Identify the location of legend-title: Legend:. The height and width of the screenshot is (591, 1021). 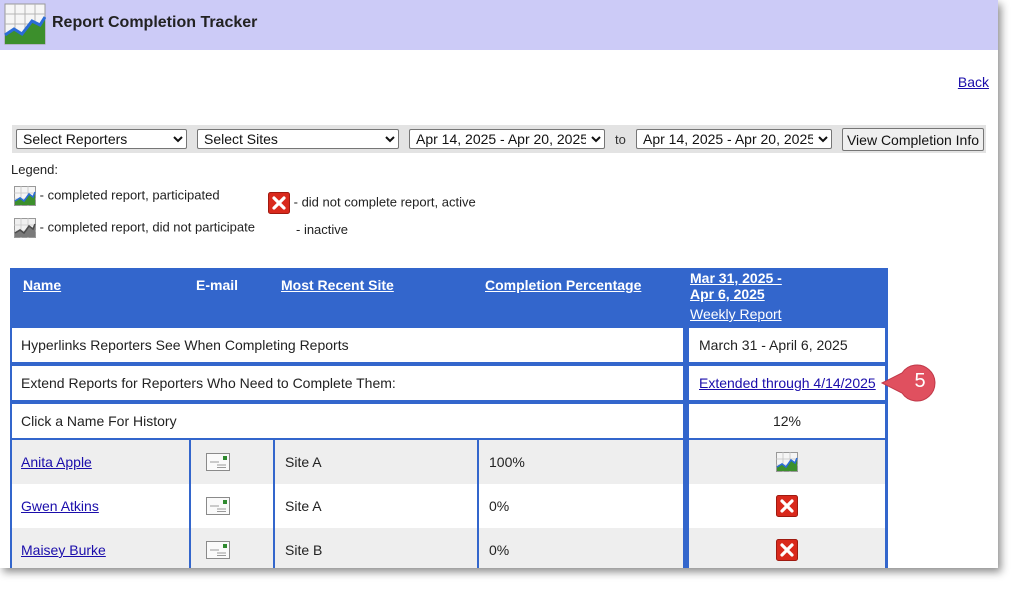
(34, 169).